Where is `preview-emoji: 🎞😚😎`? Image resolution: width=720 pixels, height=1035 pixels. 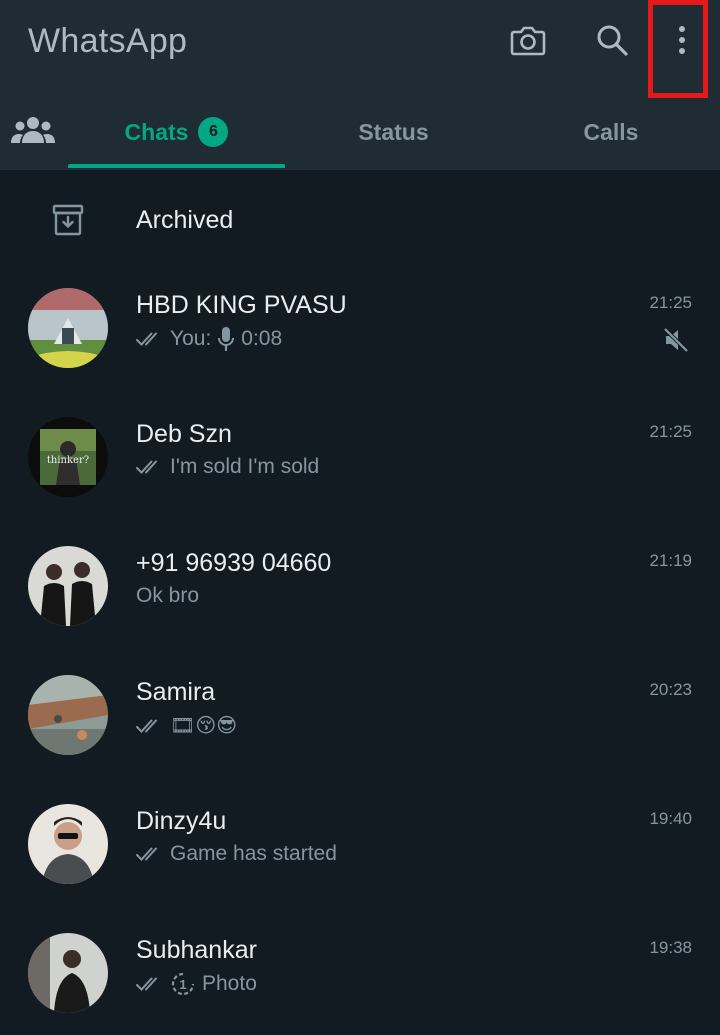 preview-emoji: 🎞😚😎 is located at coordinates (204, 726).